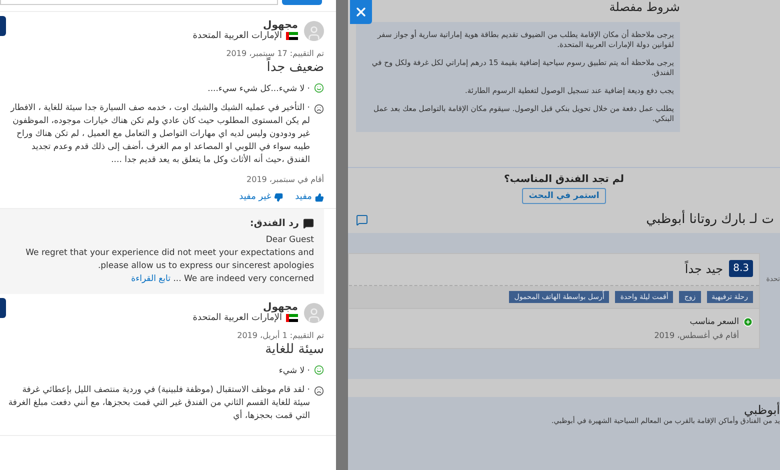 This screenshot has height=470, width=780. Describe the element at coordinates (285, 179) in the screenshot. I see `stay-date: أقام في سبتمبر، 2019` at that location.